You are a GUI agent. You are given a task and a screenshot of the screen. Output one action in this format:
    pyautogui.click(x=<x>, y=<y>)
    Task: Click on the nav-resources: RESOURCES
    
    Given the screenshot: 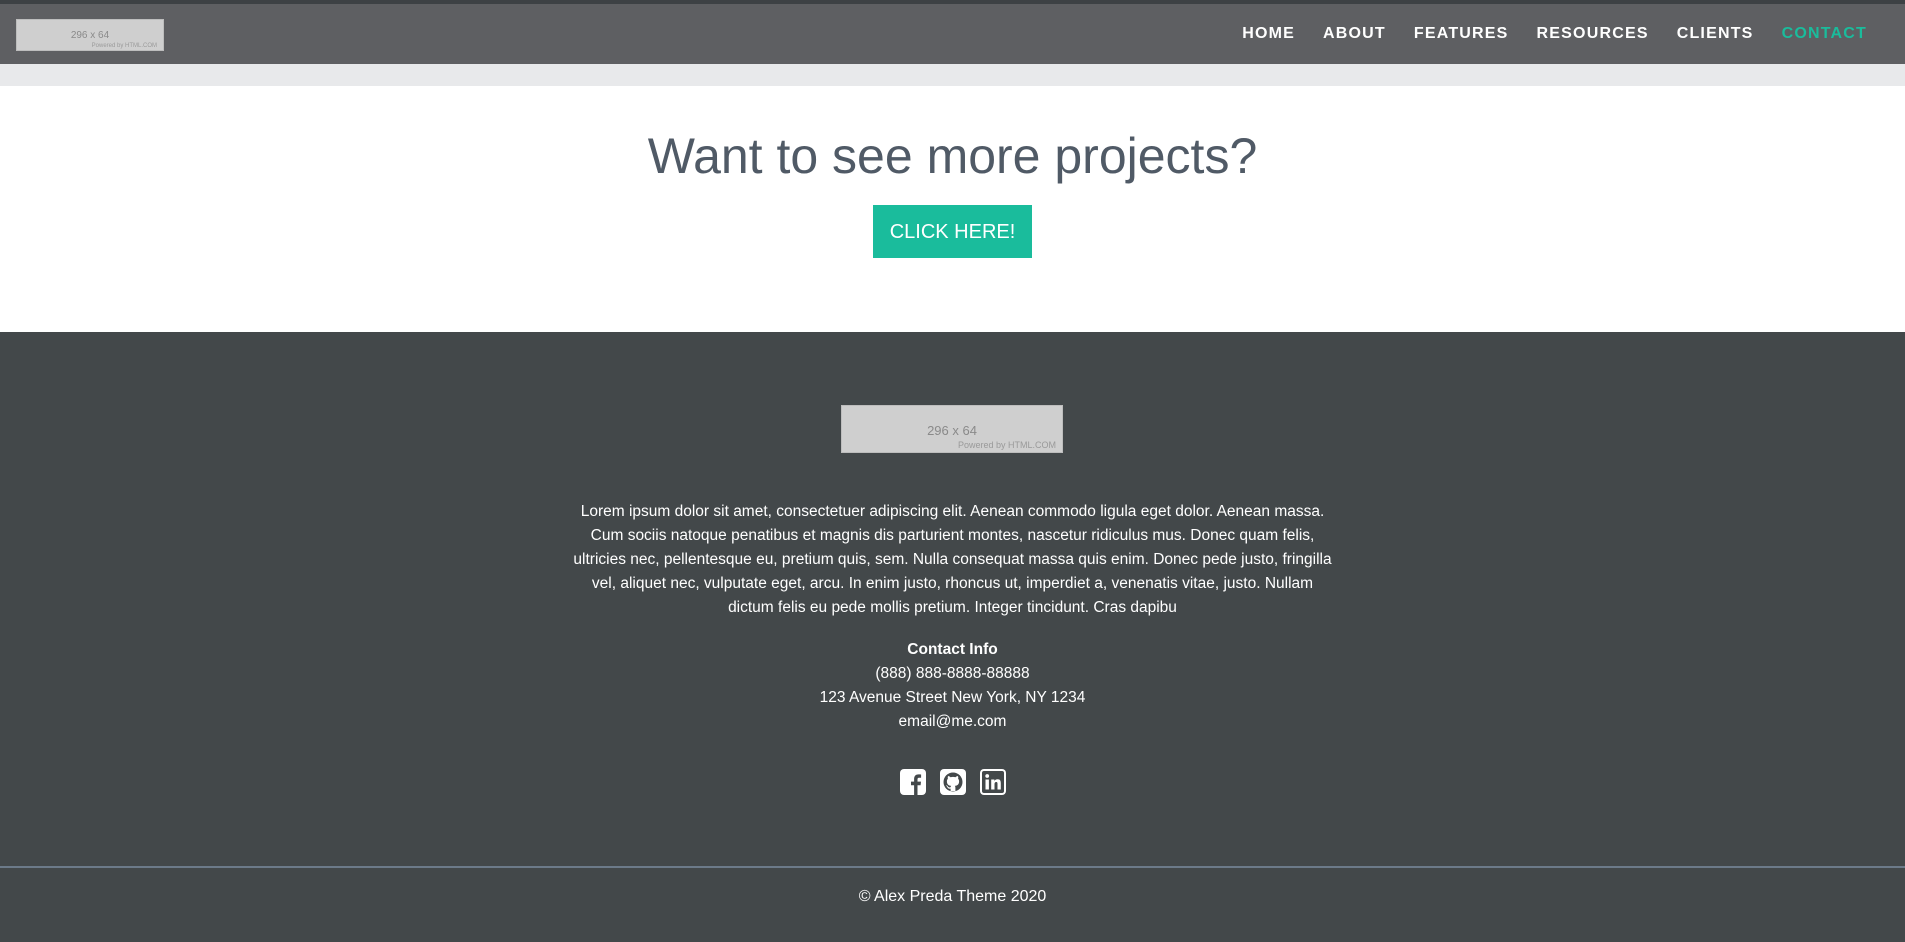 What is the action you would take?
    pyautogui.click(x=1593, y=34)
    